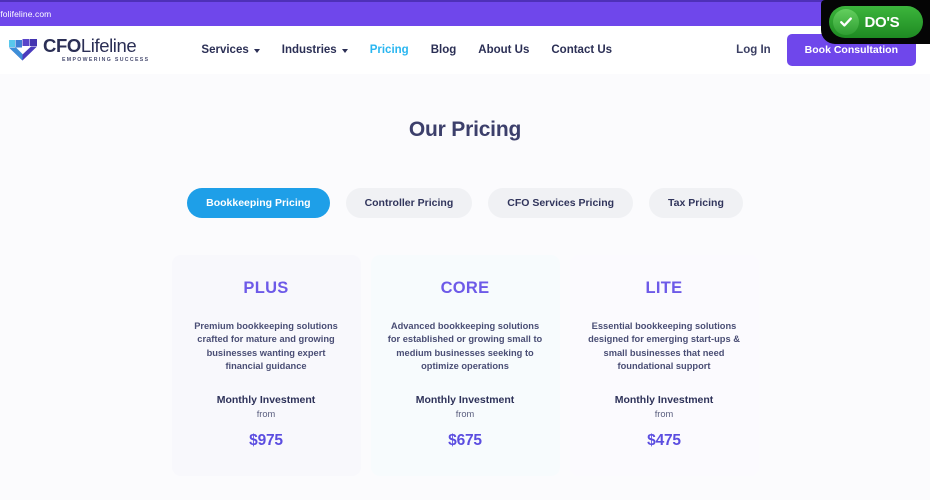 The height and width of the screenshot is (500, 930). What do you see at coordinates (108, 45) in the screenshot?
I see `logo-word-light: Lifeline` at bounding box center [108, 45].